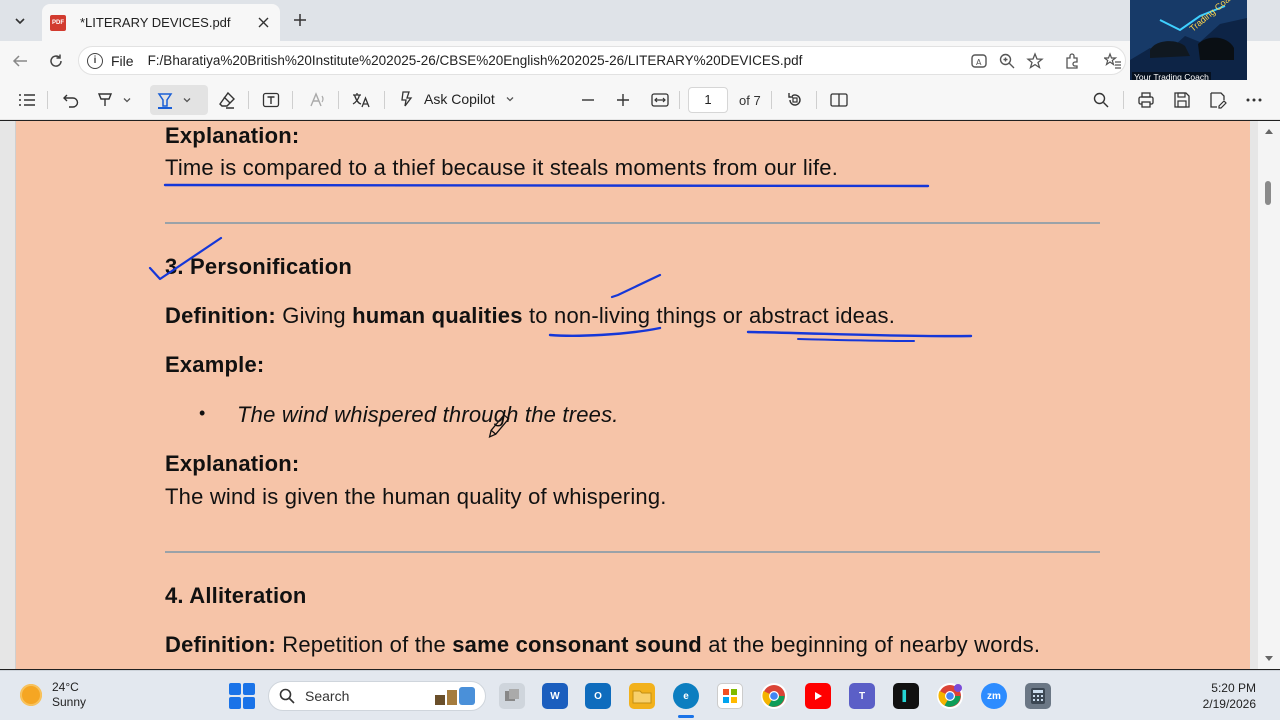 The width and height of the screenshot is (1280, 720). I want to click on tab-close-button, so click(263, 22).